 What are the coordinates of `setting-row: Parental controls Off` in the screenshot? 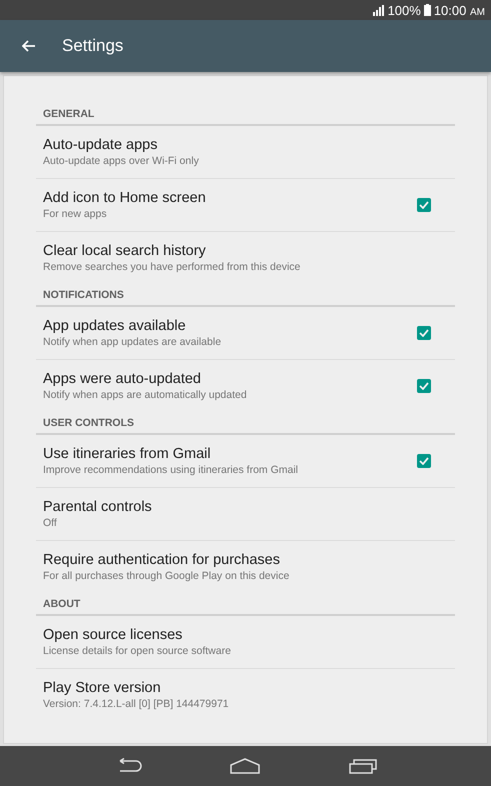 It's located at (245, 514).